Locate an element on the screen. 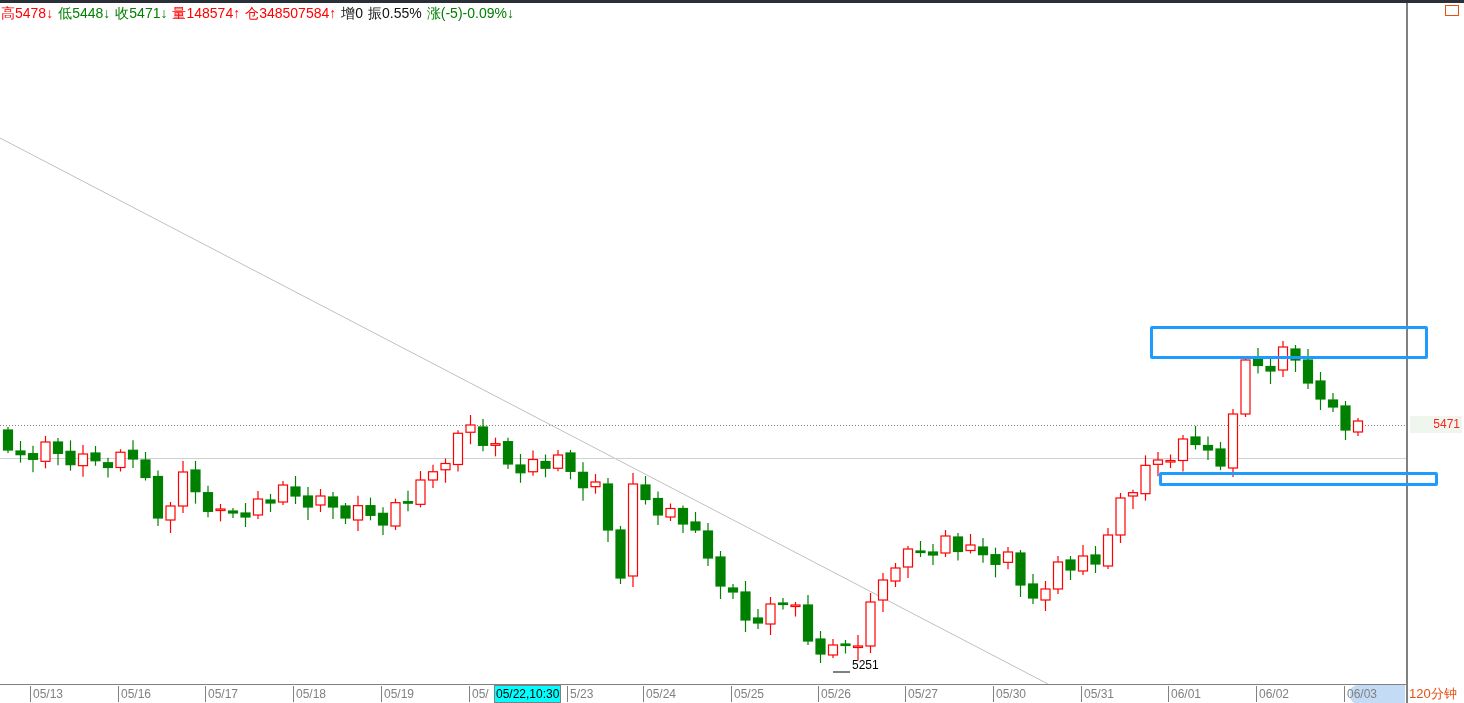  crosshair-time-label: 05/22,10:30 is located at coordinates (528, 694).